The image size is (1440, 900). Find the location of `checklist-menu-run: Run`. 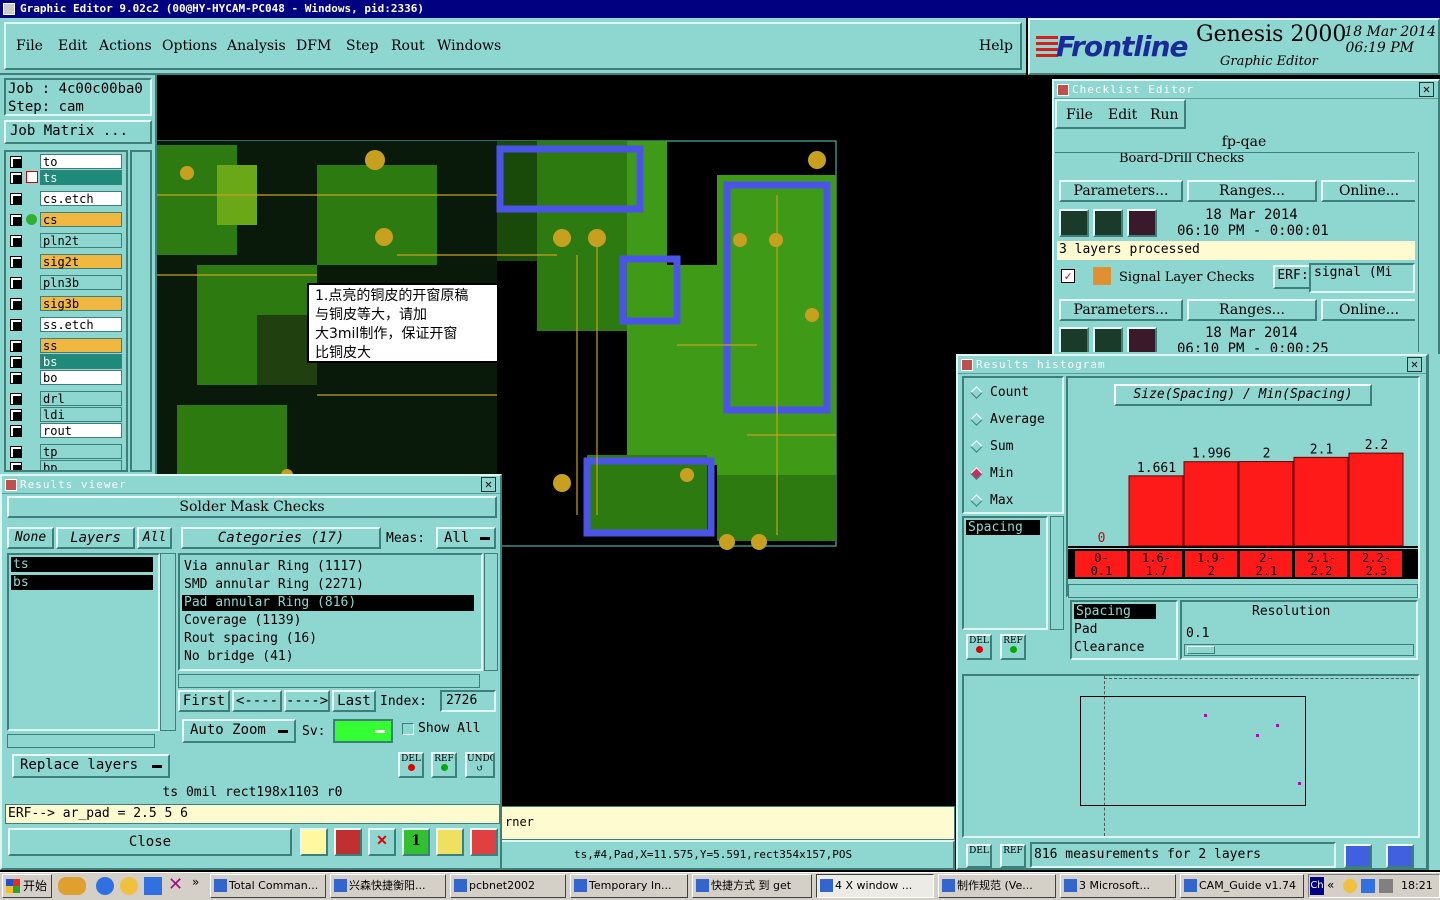

checklist-menu-run: Run is located at coordinates (1164, 115).